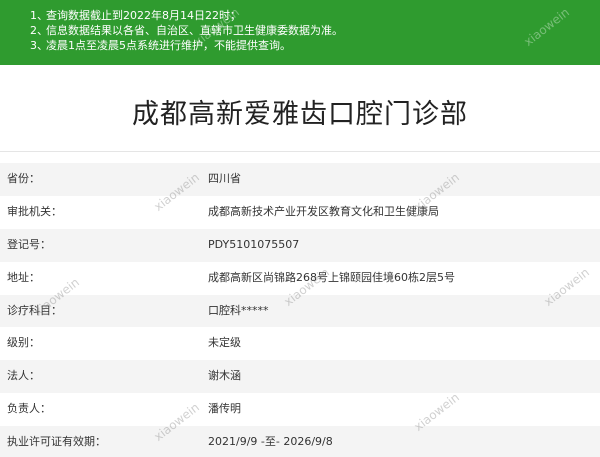  I want to click on notice-number: 3、, so click(39, 45).